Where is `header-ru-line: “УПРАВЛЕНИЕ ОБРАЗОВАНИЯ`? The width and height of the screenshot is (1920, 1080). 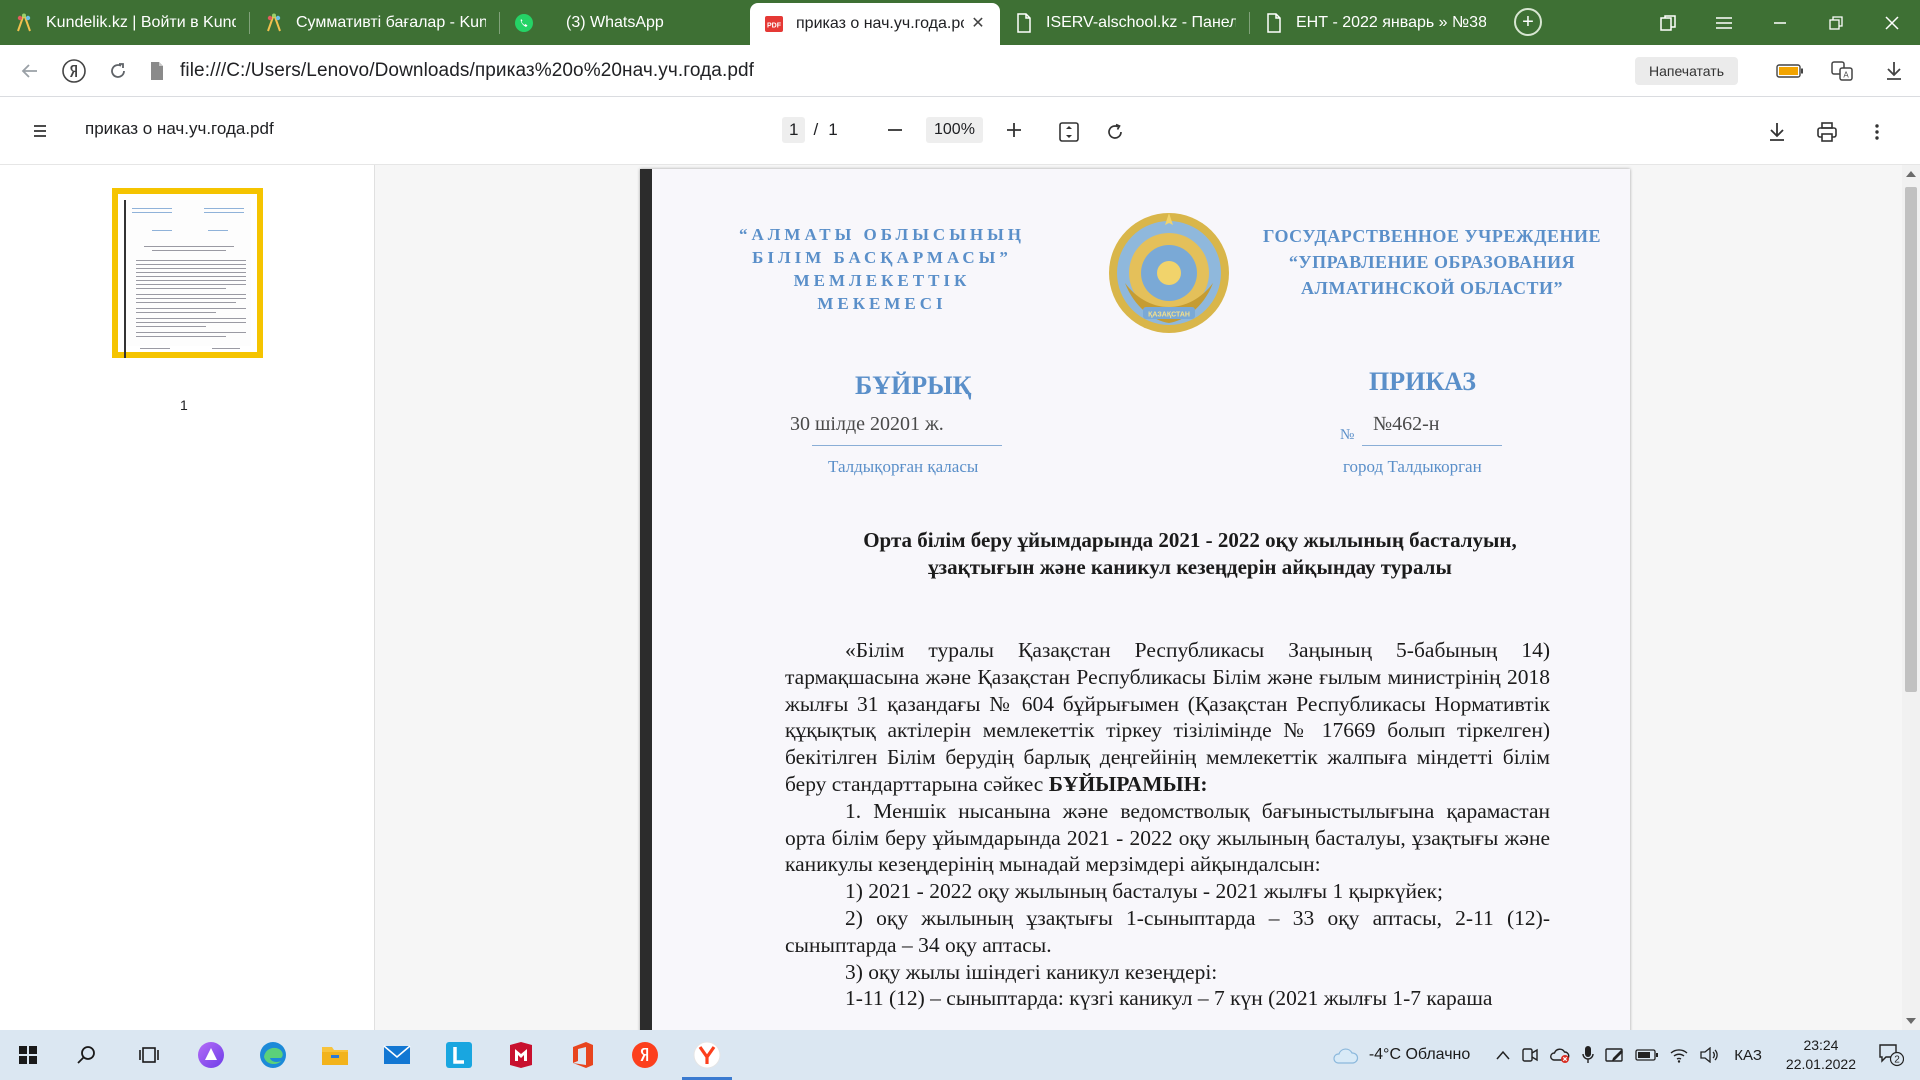 header-ru-line: “УПРАВЛЕНИЕ ОБРАЗОВАНИЯ is located at coordinates (1432, 262).